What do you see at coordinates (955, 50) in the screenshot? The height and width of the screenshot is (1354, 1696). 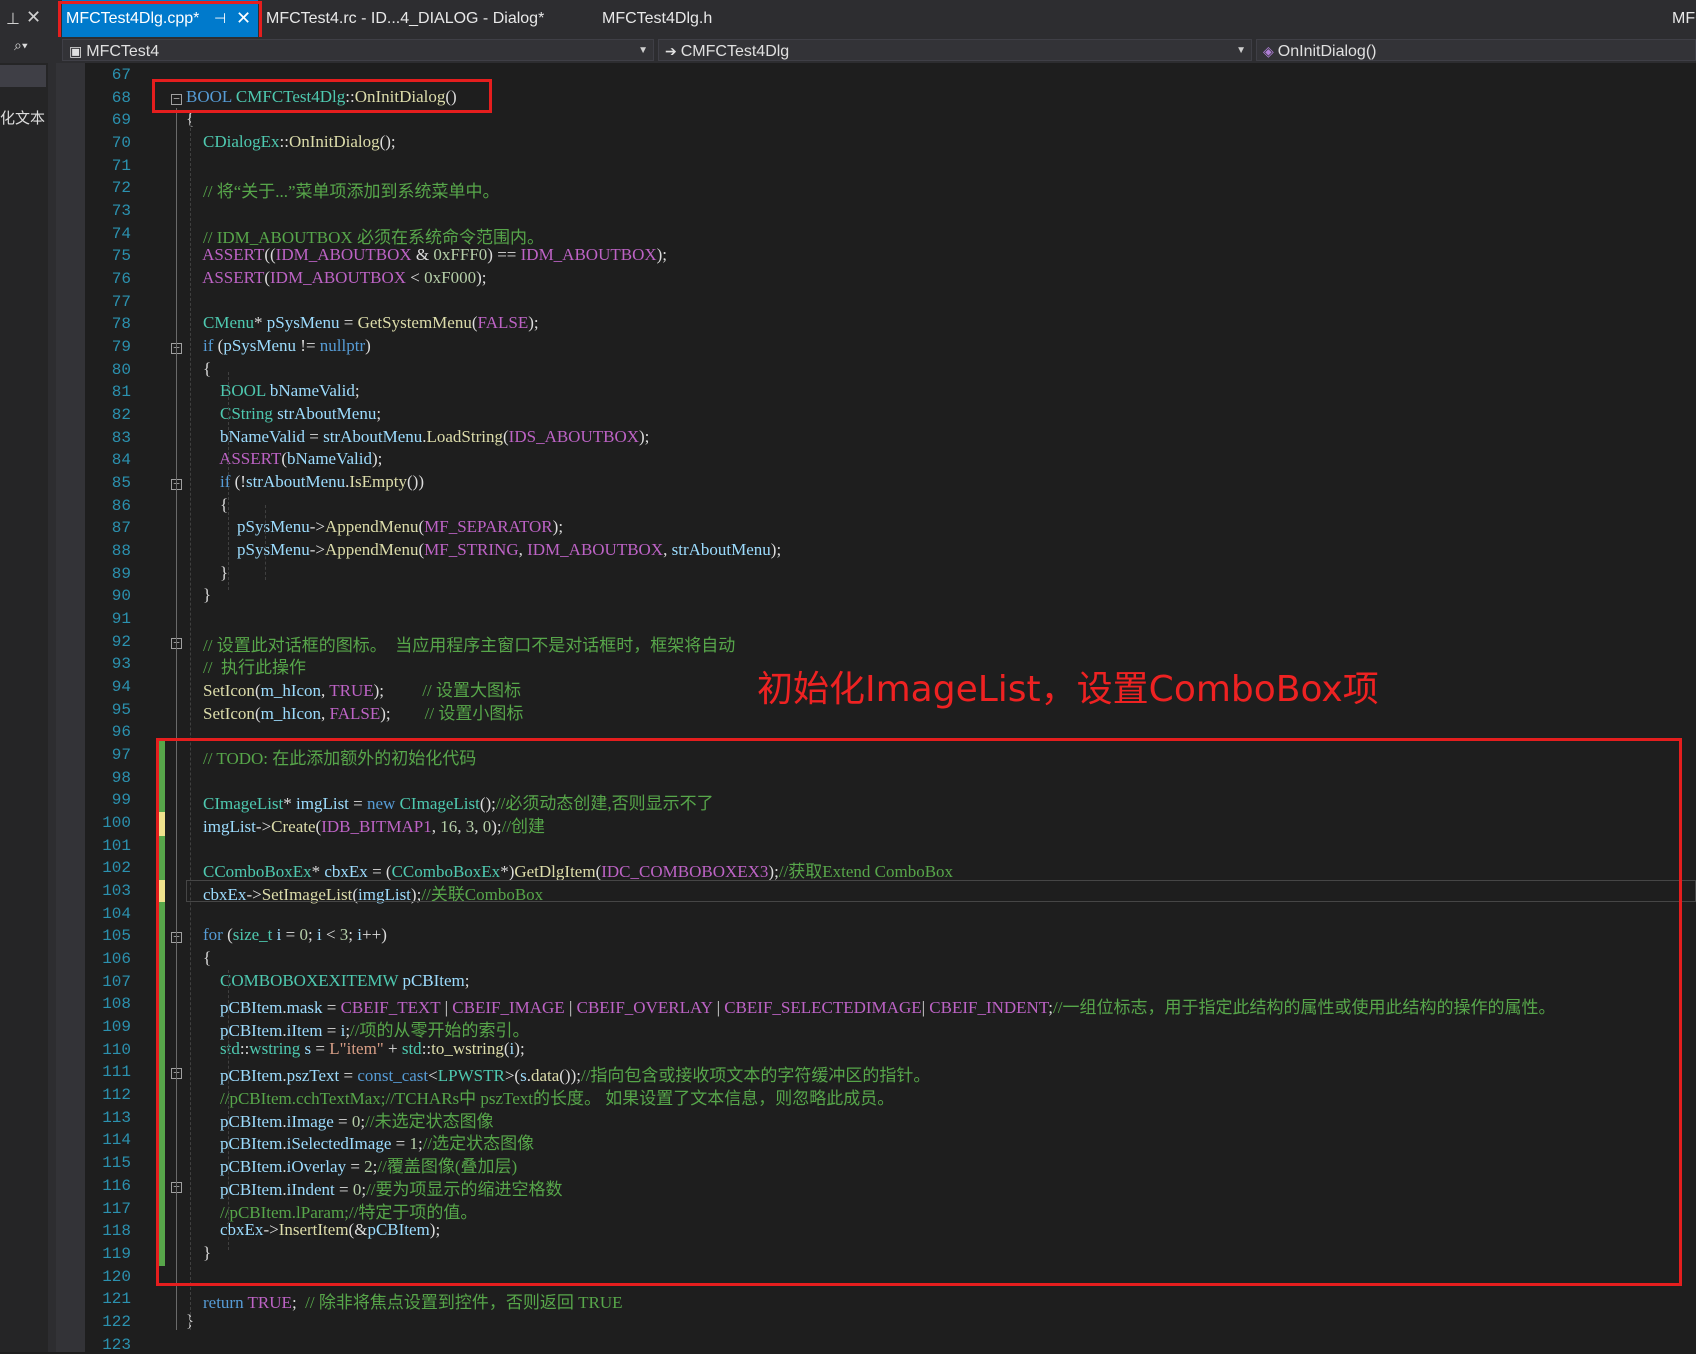 I see `class-dropdown: ➔ CMFCTest4Dlg ▼` at bounding box center [955, 50].